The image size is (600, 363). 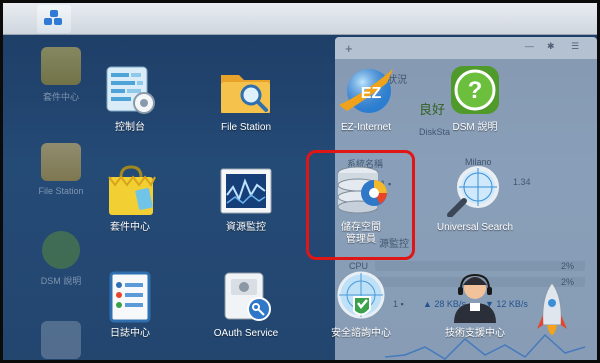 I want to click on app-control-panel: 控制台, so click(x=130, y=99).